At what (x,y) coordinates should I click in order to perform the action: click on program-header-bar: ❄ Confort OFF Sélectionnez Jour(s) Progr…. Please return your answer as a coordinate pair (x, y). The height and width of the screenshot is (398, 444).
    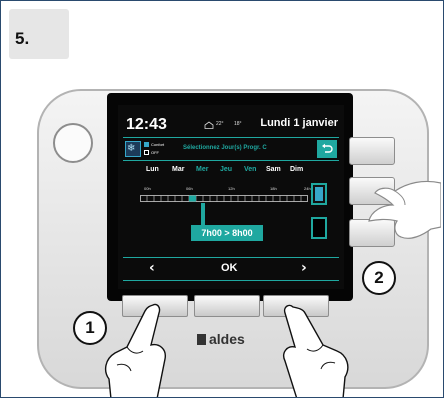
    Looking at the image, I should click on (231, 149).